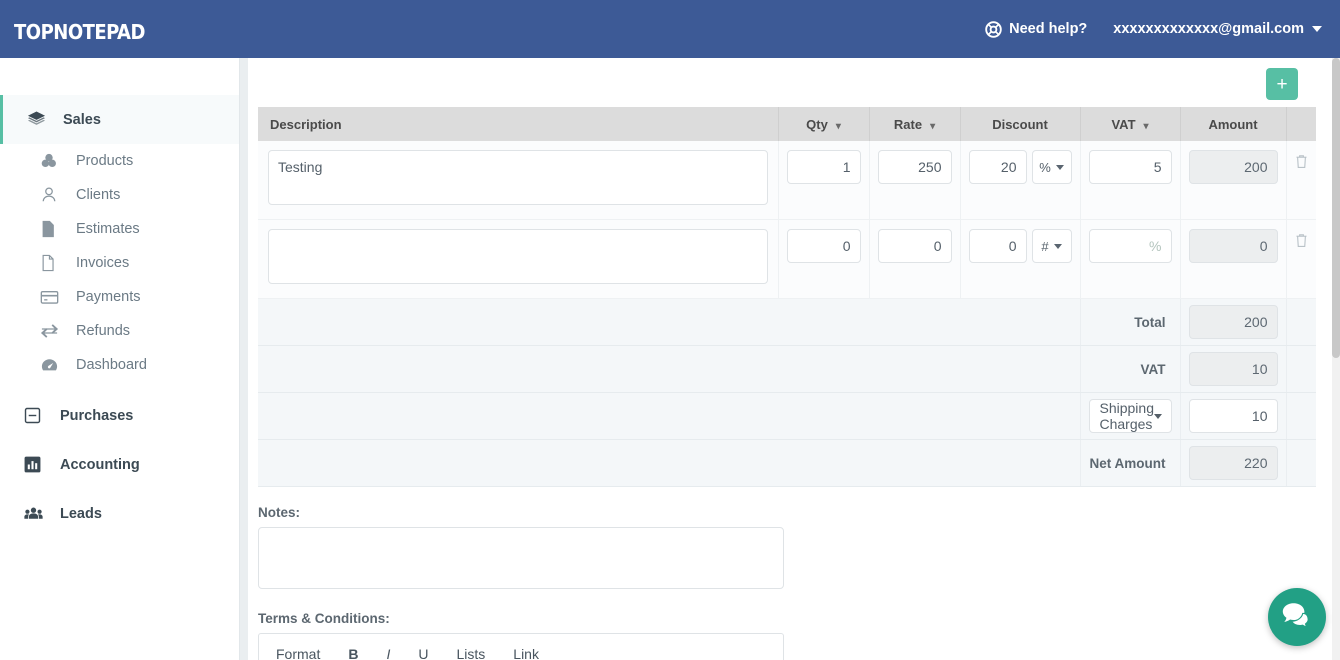 This screenshot has width=1340, height=660. What do you see at coordinates (1233, 124) in the screenshot?
I see `column-header-amount: Amount` at bounding box center [1233, 124].